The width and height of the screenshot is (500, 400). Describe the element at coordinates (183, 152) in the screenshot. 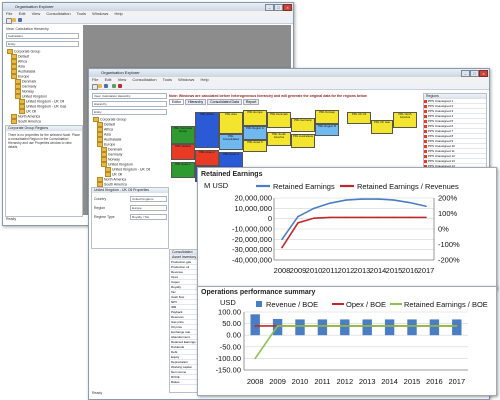

I see `hierarchy-node: PRL Default` at that location.